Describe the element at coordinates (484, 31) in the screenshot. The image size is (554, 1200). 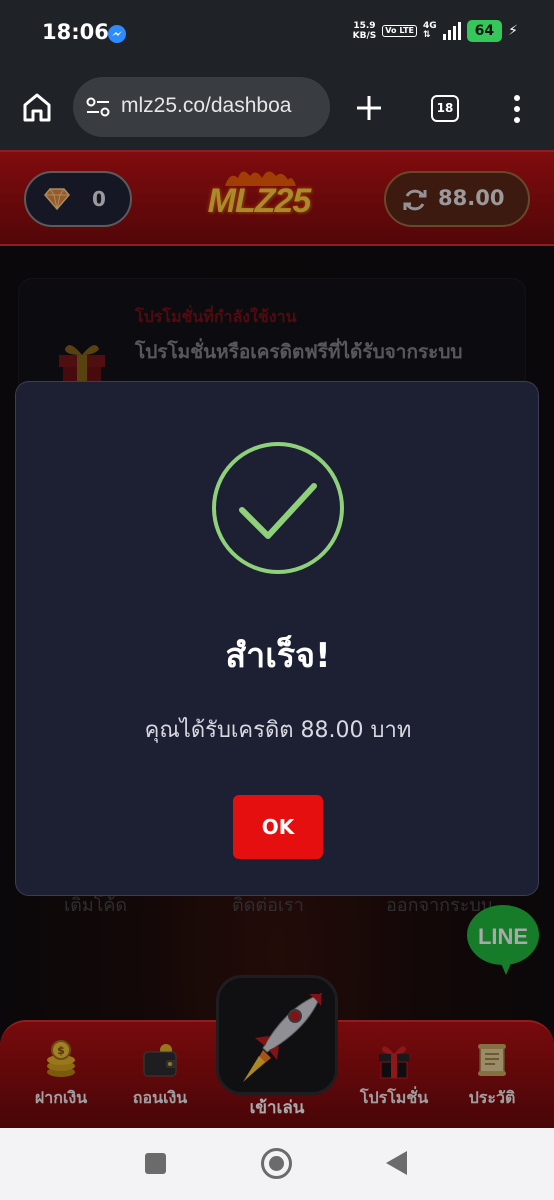
I see `battery-indicator: 64` at that location.